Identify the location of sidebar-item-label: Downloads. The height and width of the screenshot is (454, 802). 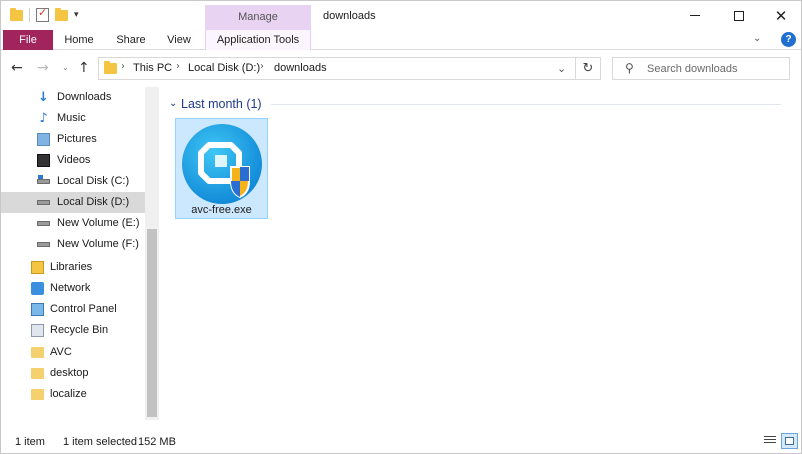
(84, 97).